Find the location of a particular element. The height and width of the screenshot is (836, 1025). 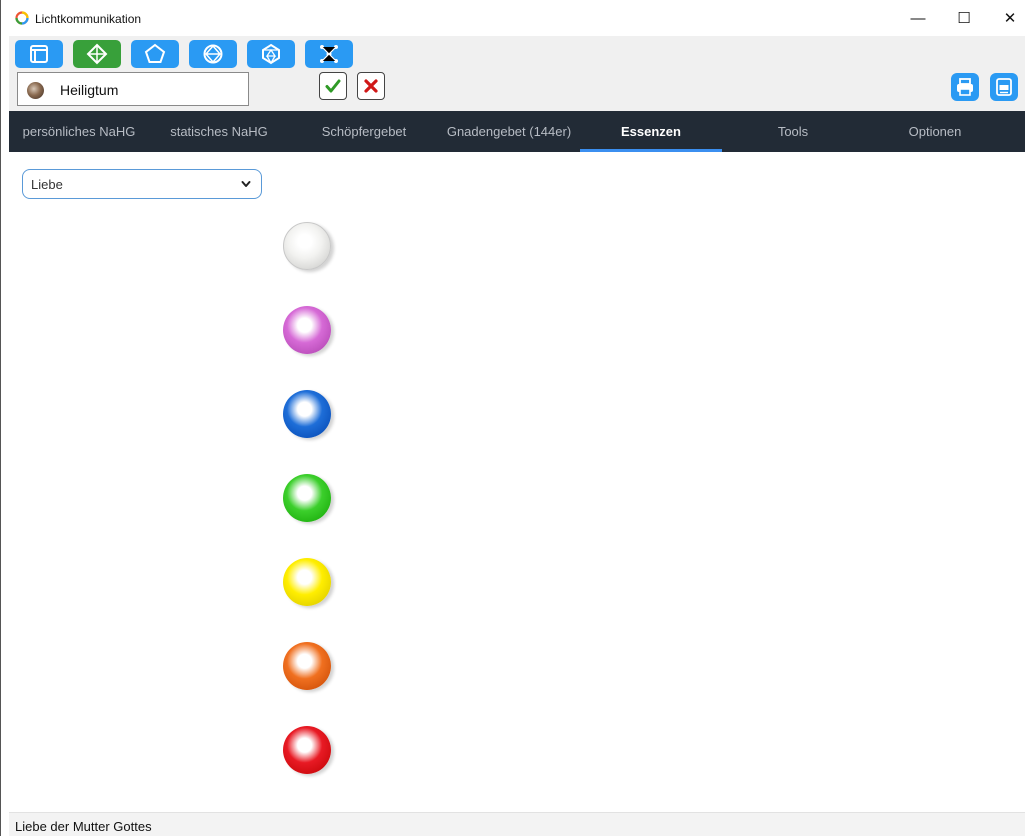

tool-icosahedron-button is located at coordinates (271, 54).